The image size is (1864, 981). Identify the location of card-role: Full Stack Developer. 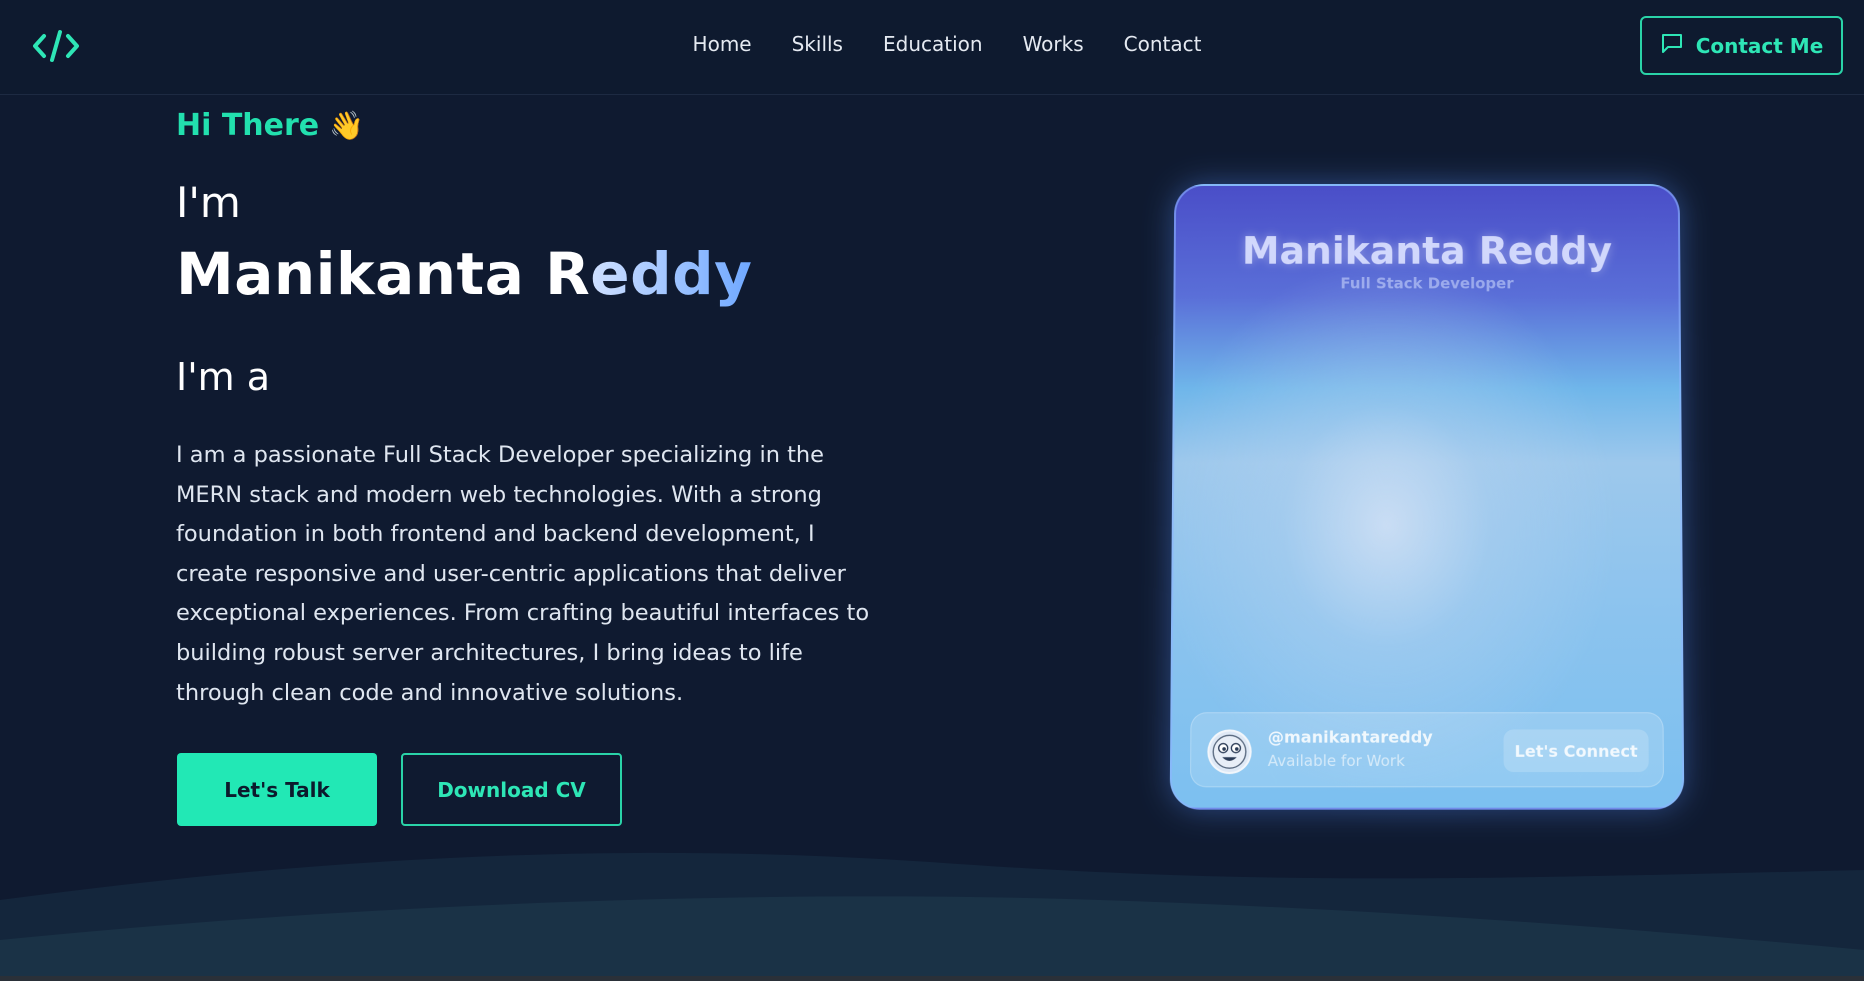
(1427, 283).